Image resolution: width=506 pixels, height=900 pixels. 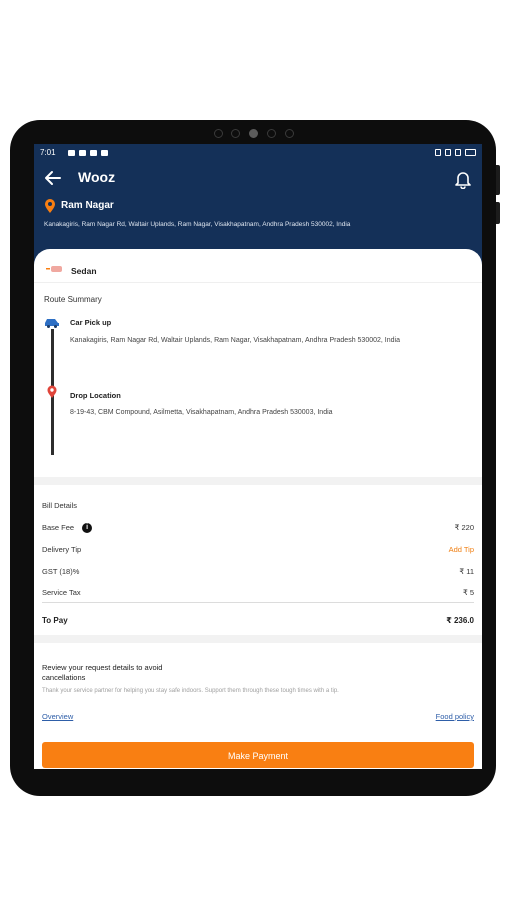 What do you see at coordinates (455, 152) in the screenshot?
I see `system-icons` at bounding box center [455, 152].